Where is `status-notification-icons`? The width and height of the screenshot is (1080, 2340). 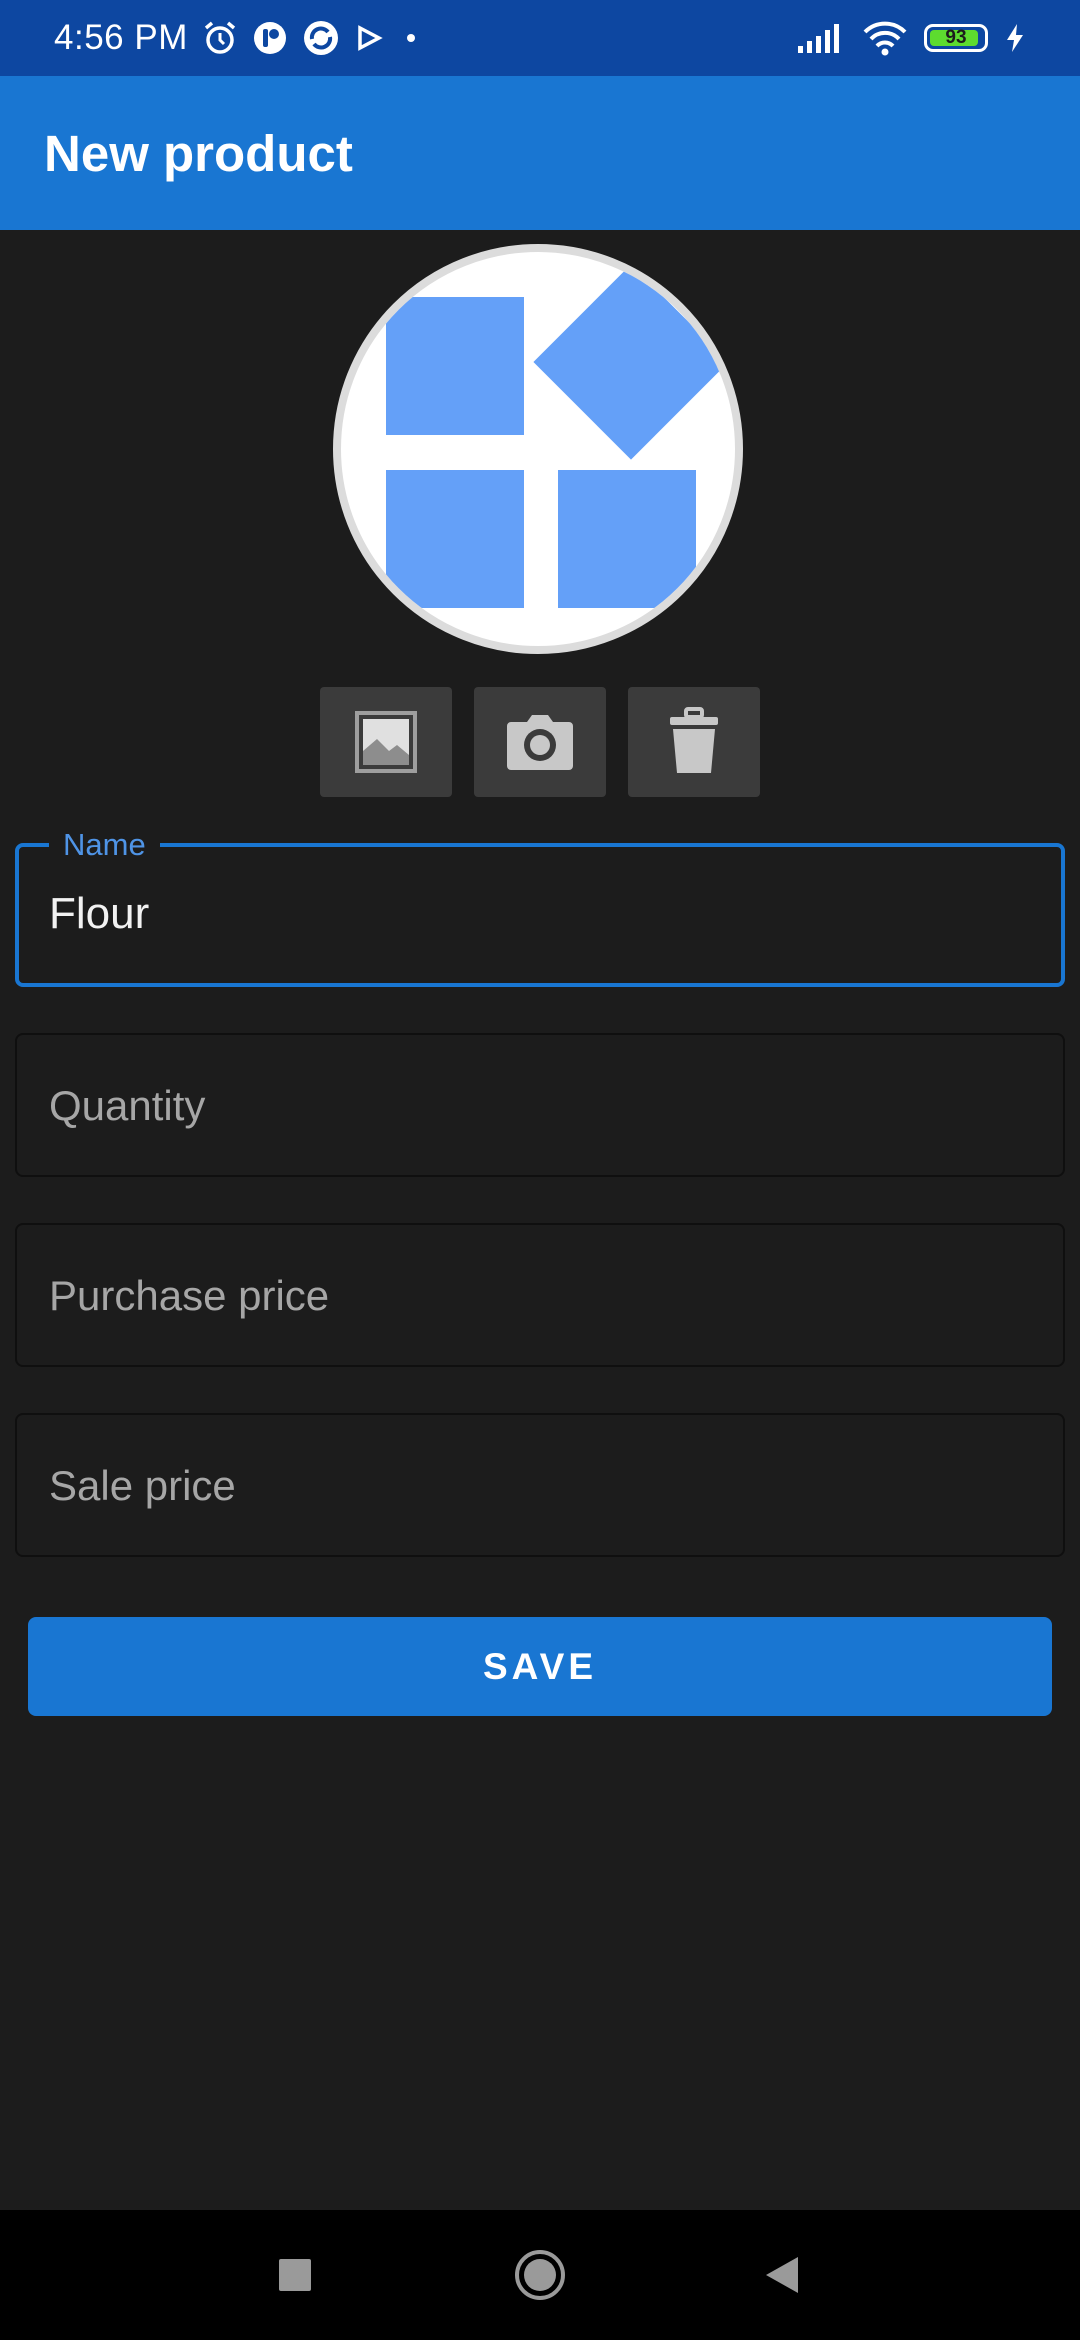 status-notification-icons is located at coordinates (313, 38).